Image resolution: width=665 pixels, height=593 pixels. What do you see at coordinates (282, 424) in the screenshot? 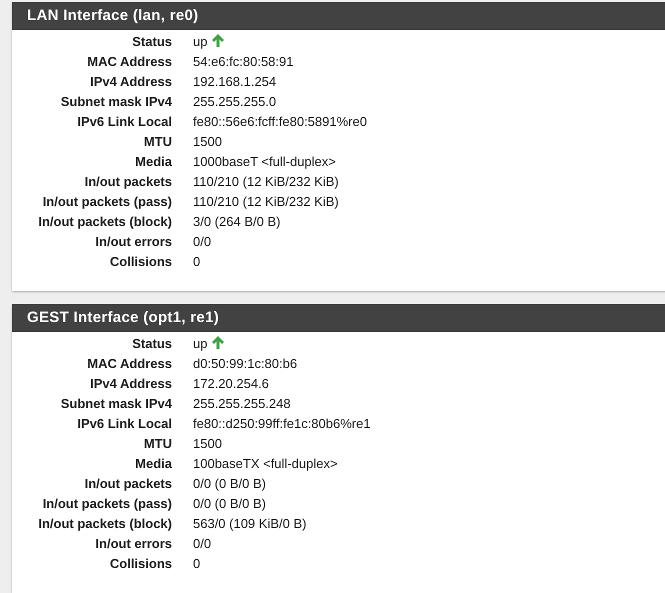
I see `field-value: fe80::d250:99ff:fe1c:80b6%re1` at bounding box center [282, 424].